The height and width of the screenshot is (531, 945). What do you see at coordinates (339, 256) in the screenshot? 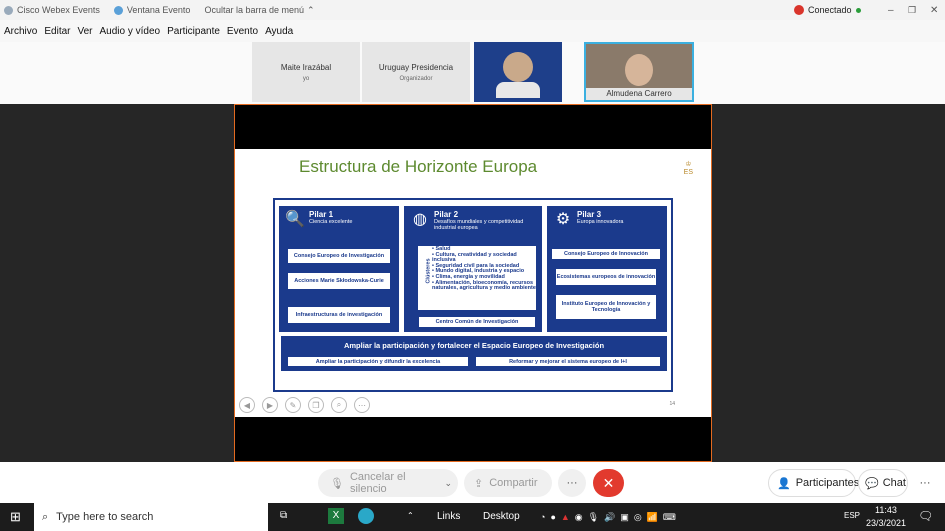
I see `pillar-item: Consejo Europeo de Investigación` at bounding box center [339, 256].